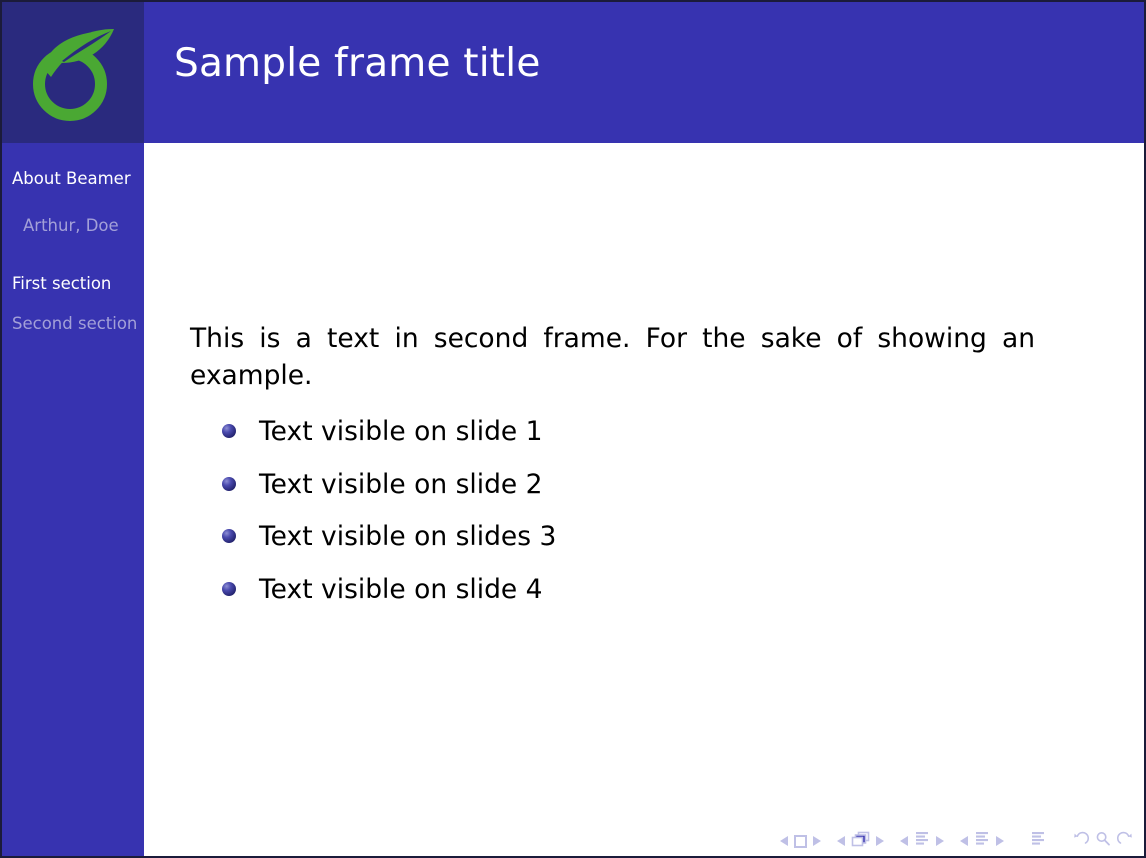 The height and width of the screenshot is (858, 1146). Describe the element at coordinates (357, 63) in the screenshot. I see `page-title: Sample frame title` at that location.